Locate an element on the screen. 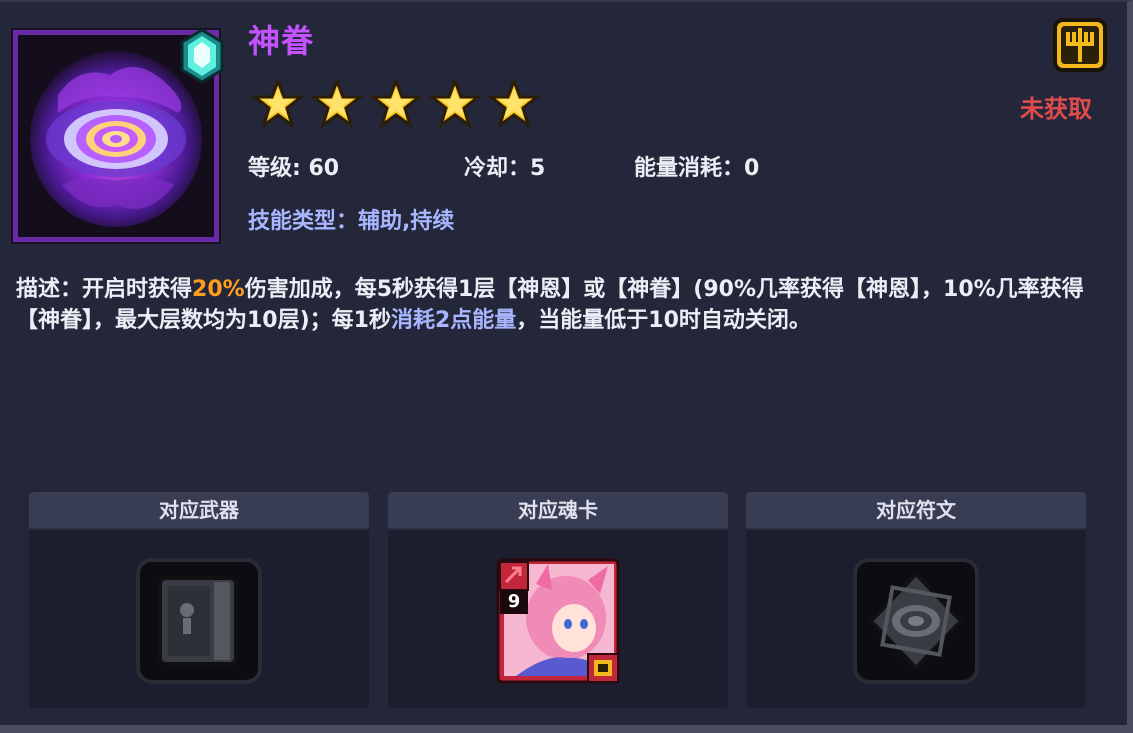  rune-slot: 对应符文 is located at coordinates (916, 600).